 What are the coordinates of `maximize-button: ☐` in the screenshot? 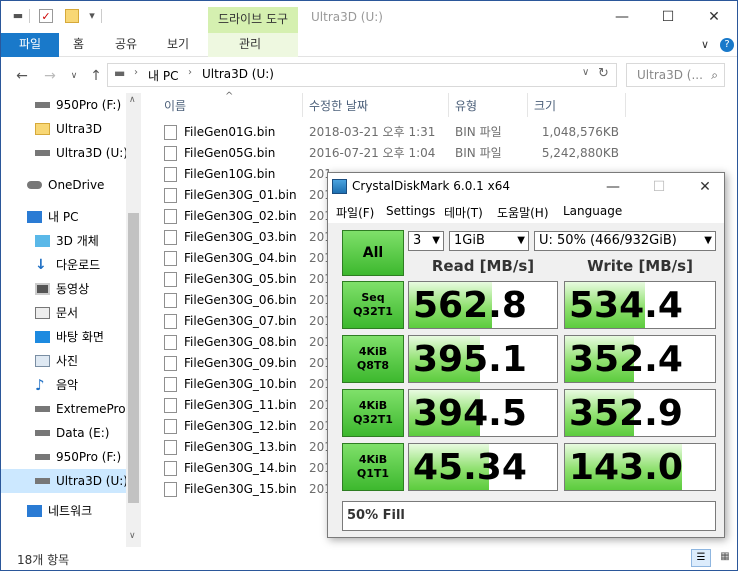 It's located at (668, 17).